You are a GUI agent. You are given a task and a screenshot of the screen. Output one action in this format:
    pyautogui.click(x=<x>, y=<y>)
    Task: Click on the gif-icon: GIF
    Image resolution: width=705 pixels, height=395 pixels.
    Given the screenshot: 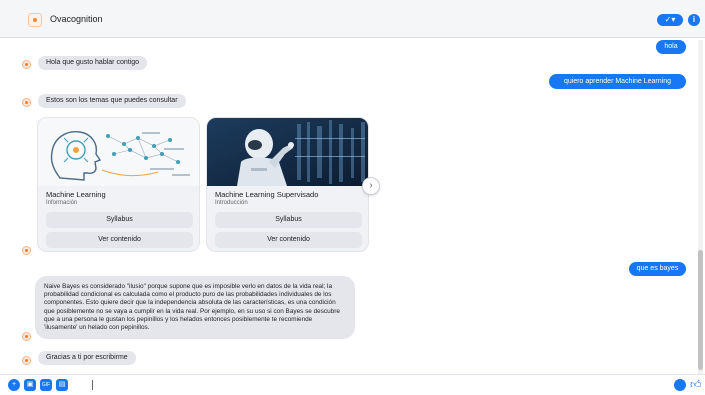 What is the action you would take?
    pyautogui.click(x=46, y=385)
    